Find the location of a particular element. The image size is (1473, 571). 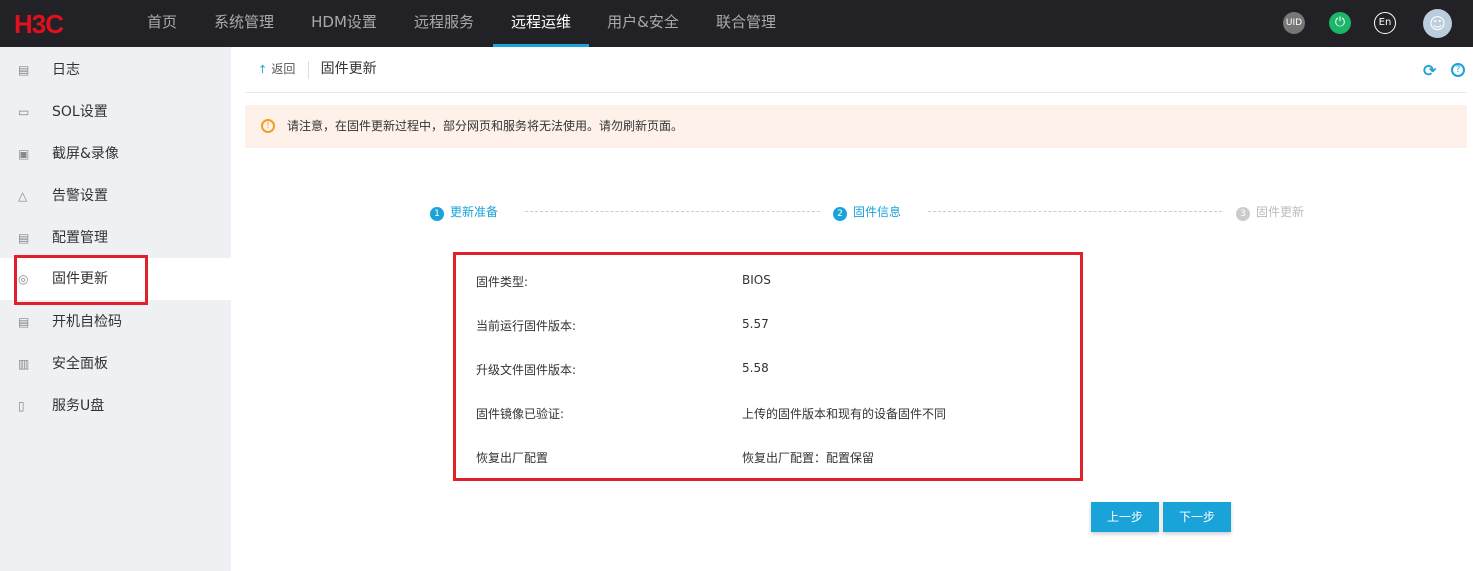

nav-remote-ops: 远程运维 is located at coordinates (541, 23).